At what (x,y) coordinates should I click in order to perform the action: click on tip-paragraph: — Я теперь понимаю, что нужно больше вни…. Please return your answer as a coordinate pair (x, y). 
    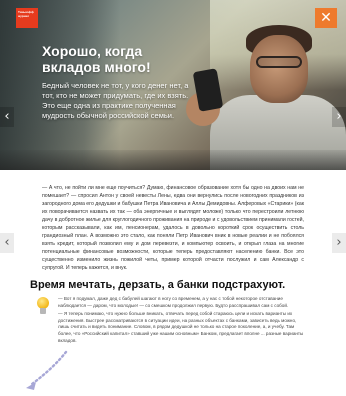
    Looking at the image, I should click on (181, 327).